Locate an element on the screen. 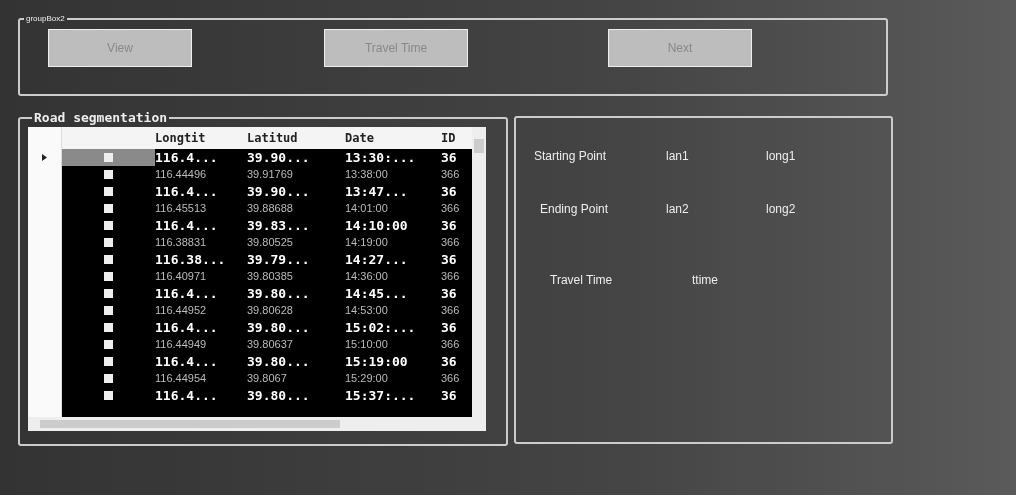 This screenshot has height=495, width=1016. table-cell-text: 39.80525 is located at coordinates (270, 242).